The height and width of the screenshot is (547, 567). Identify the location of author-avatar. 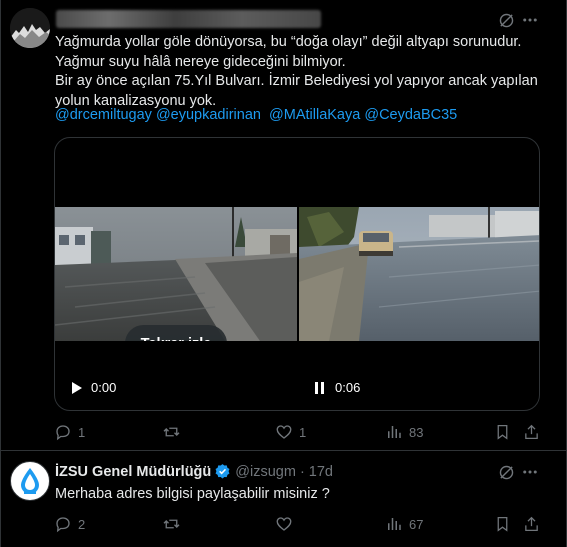
(30, 28).